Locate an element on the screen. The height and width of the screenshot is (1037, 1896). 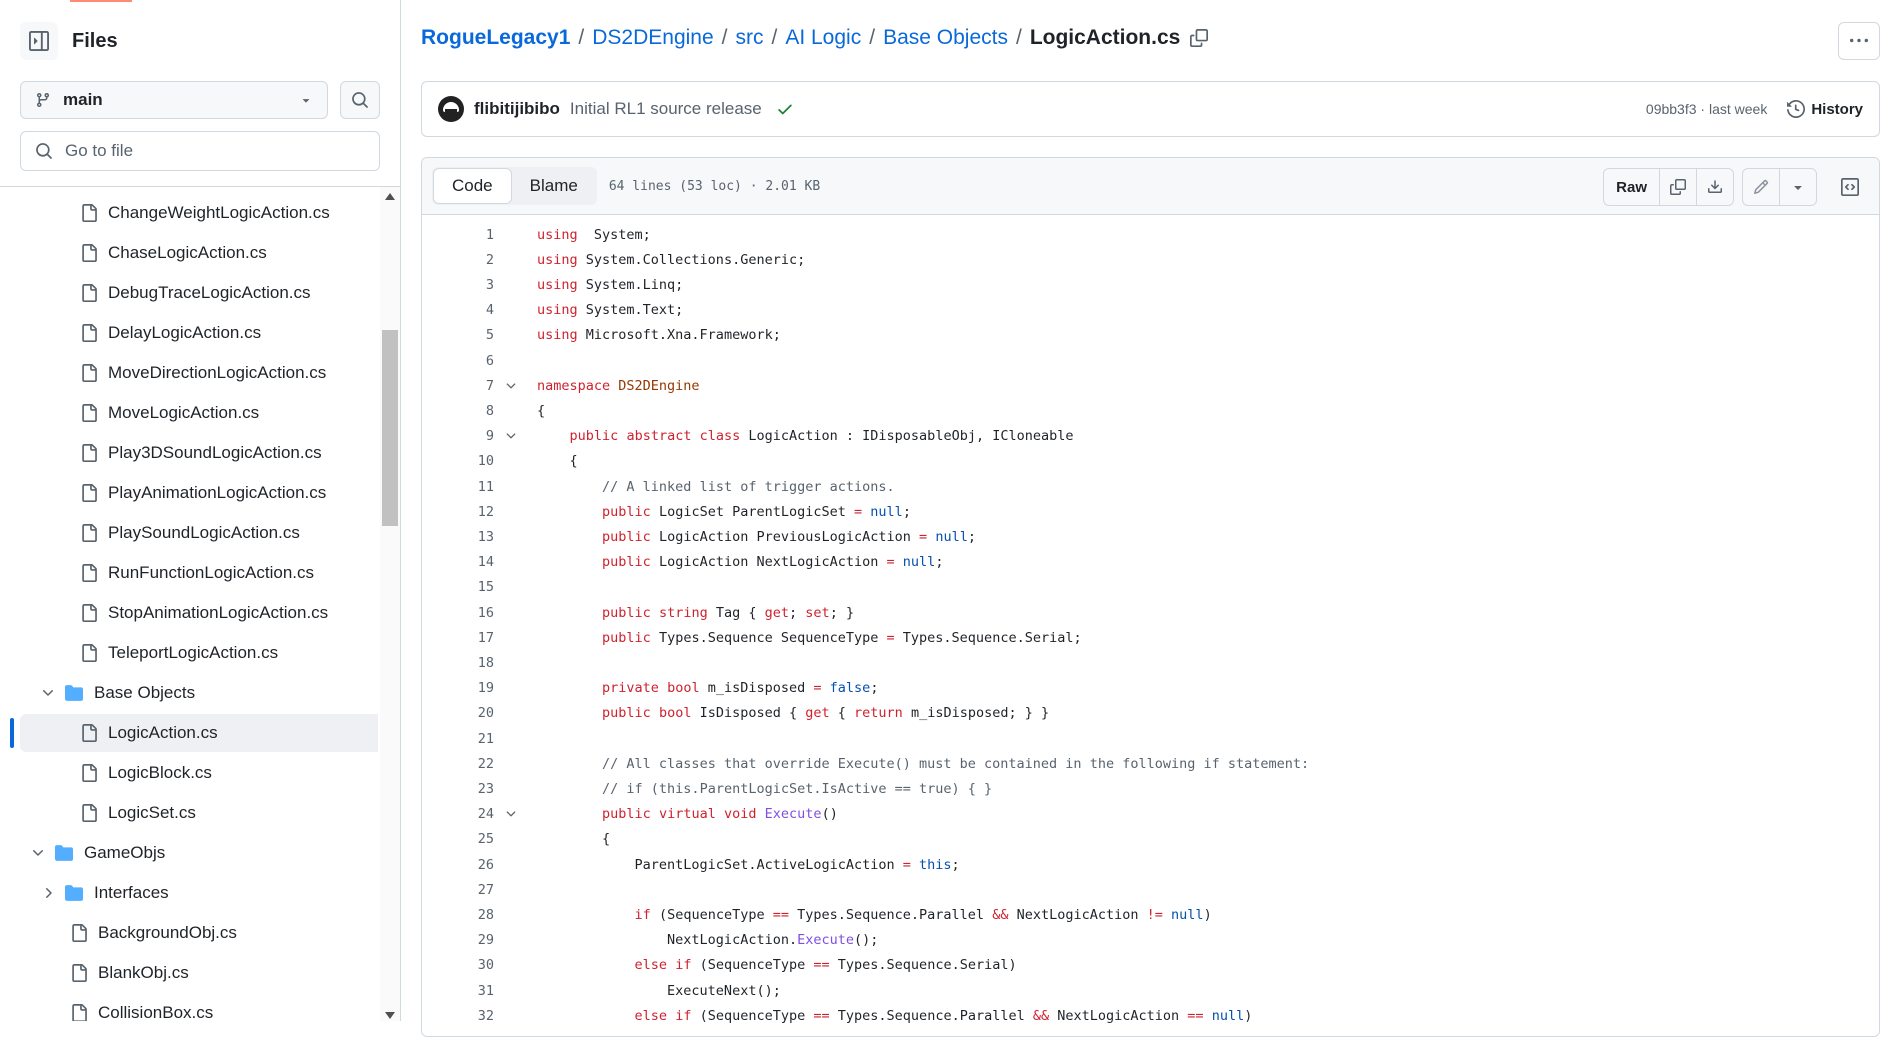
line-number: 2 is located at coordinates (458, 260).